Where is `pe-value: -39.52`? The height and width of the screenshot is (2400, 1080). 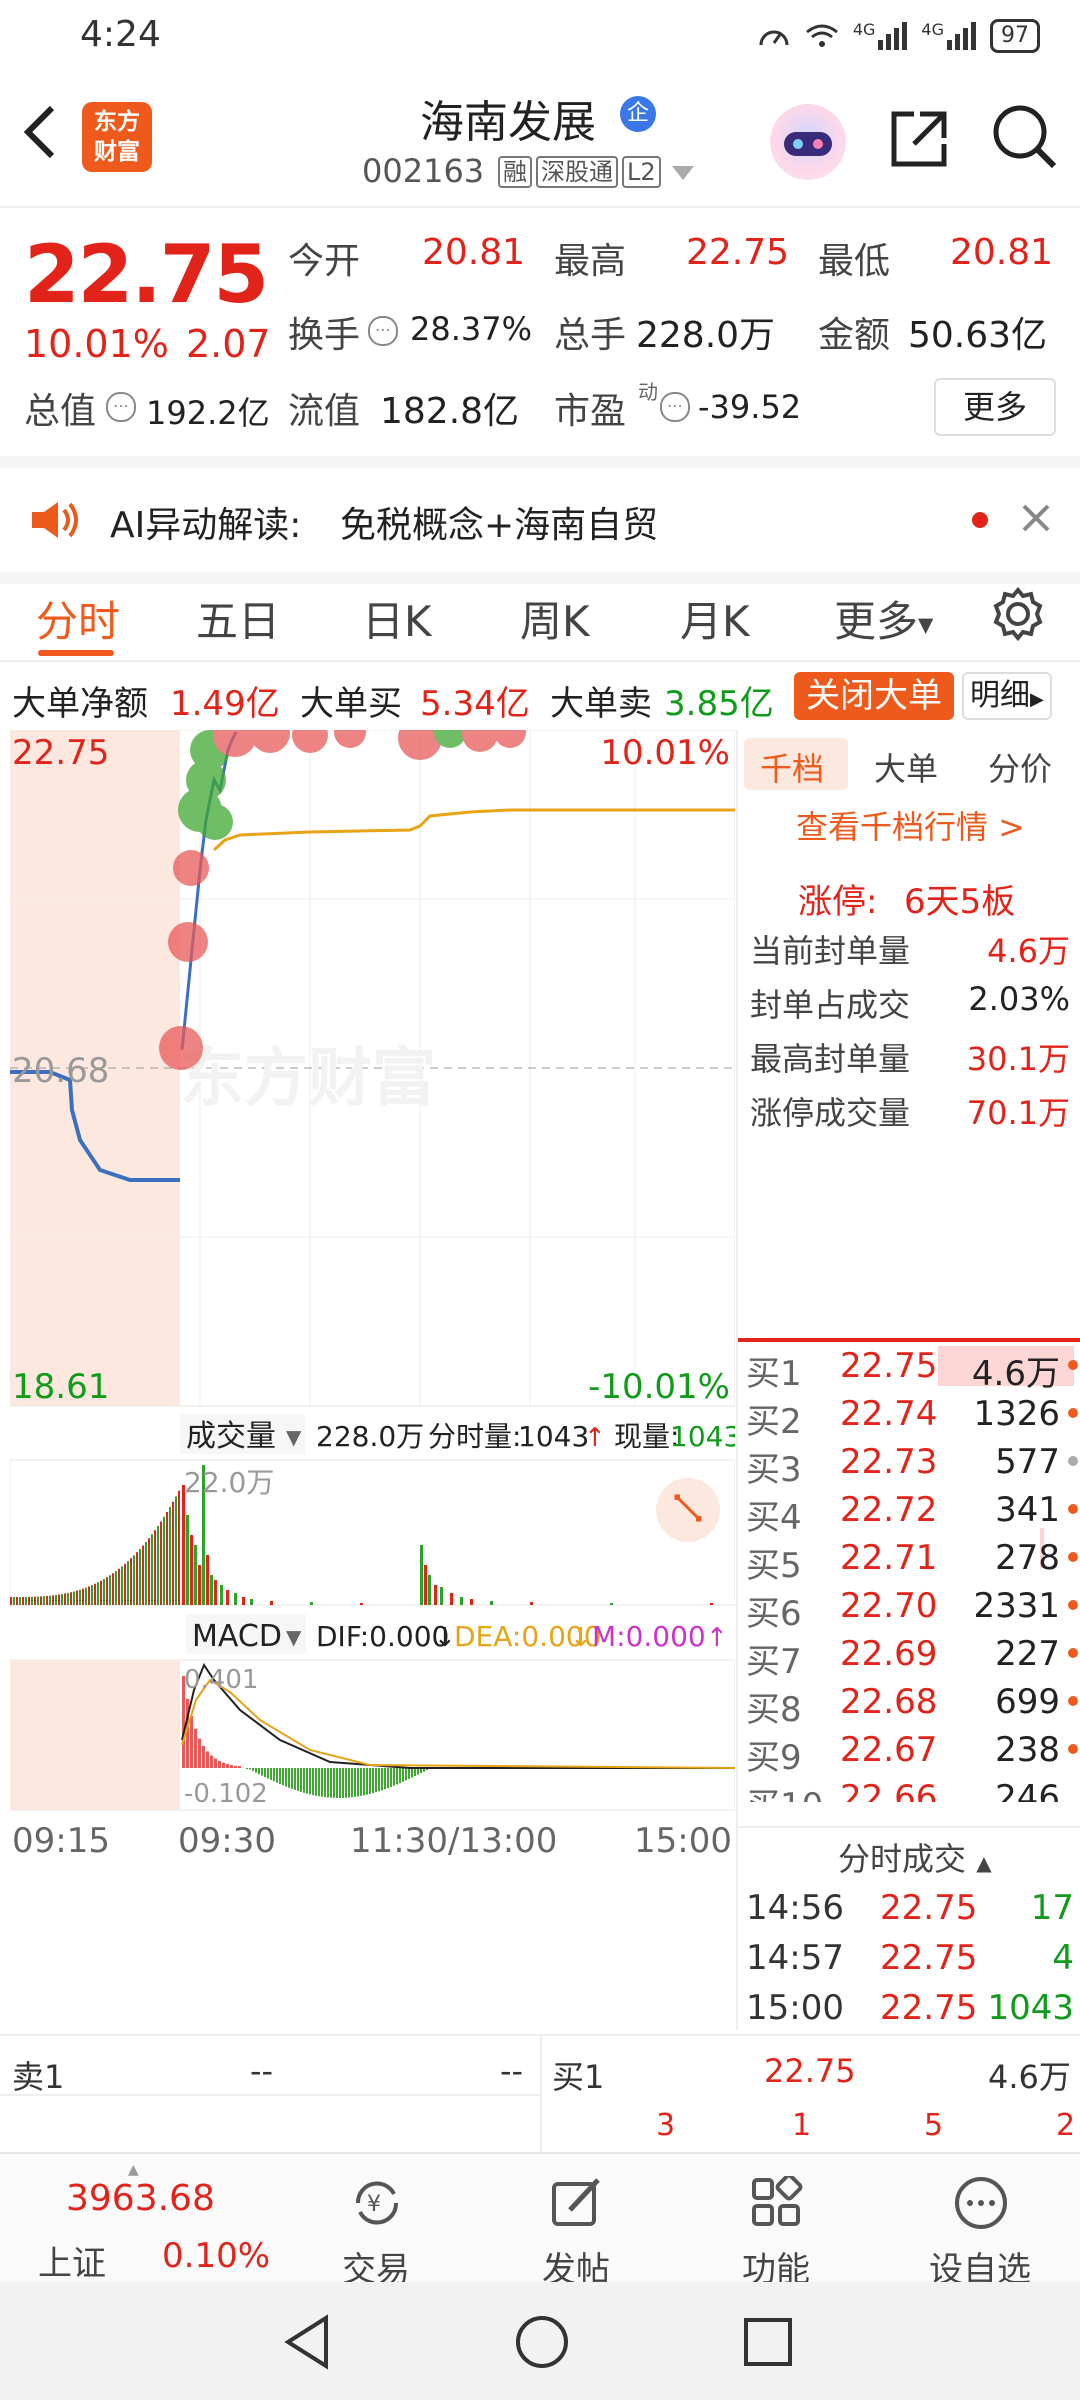
pe-value: -39.52 is located at coordinates (750, 407).